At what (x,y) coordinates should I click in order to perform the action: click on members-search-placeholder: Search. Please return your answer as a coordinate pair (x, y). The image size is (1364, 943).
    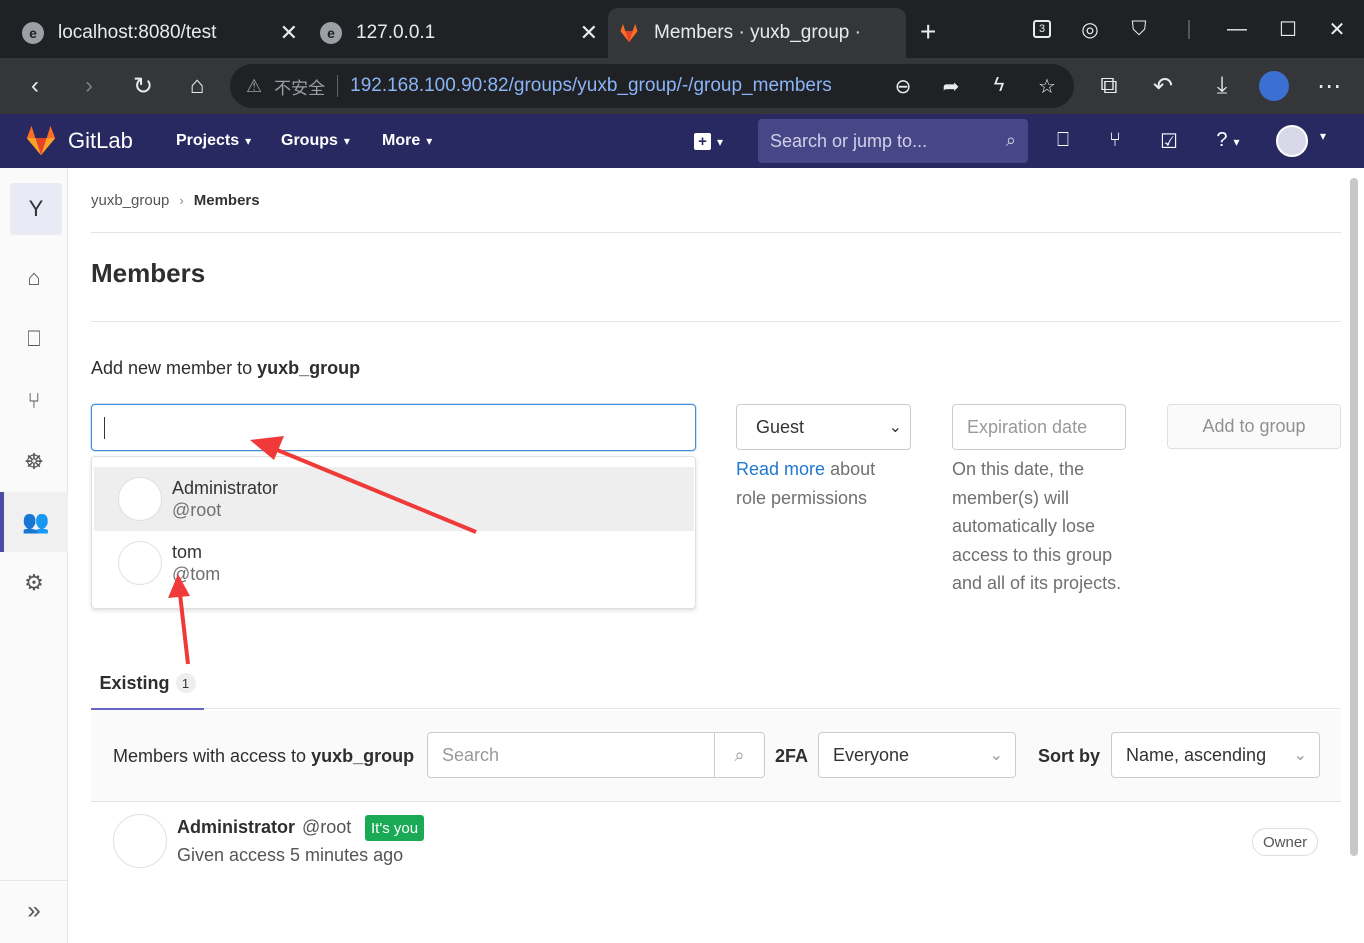
    Looking at the image, I should click on (471, 754).